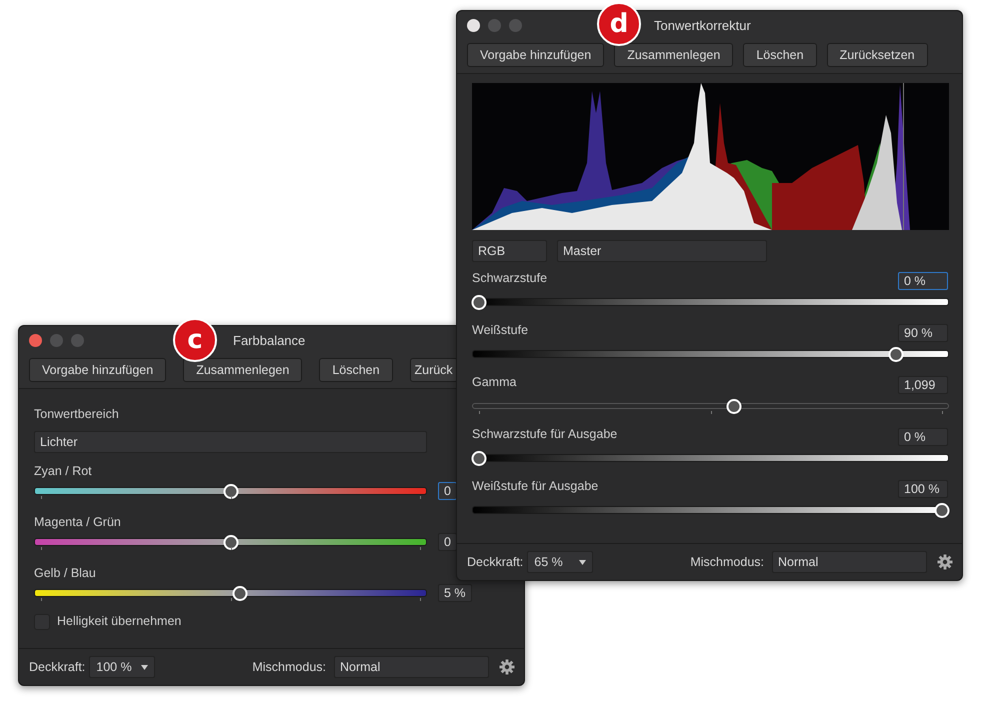 Image resolution: width=1000 pixels, height=710 pixels. I want to click on window-title: Tonwertkorrektur, so click(702, 25).